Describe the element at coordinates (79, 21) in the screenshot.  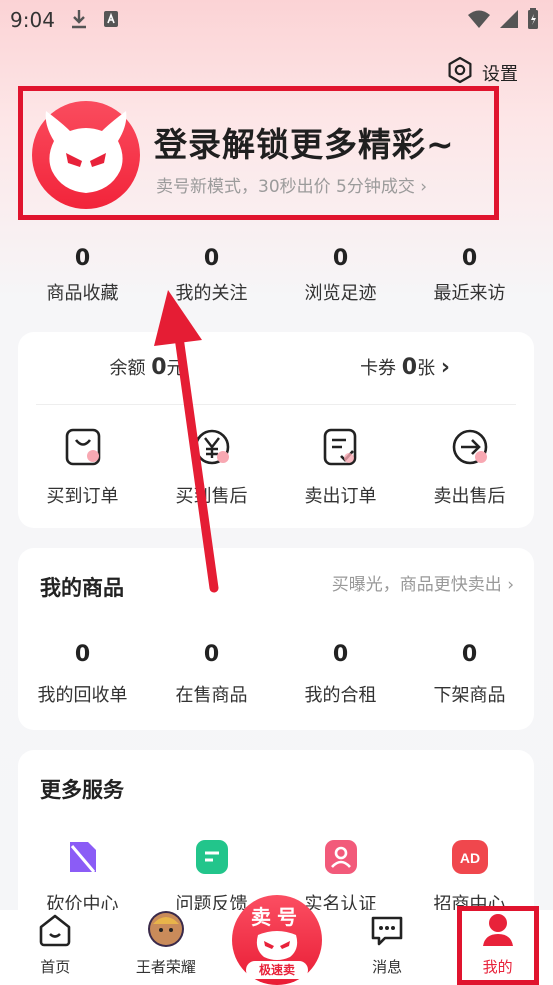
I see `download-icon` at that location.